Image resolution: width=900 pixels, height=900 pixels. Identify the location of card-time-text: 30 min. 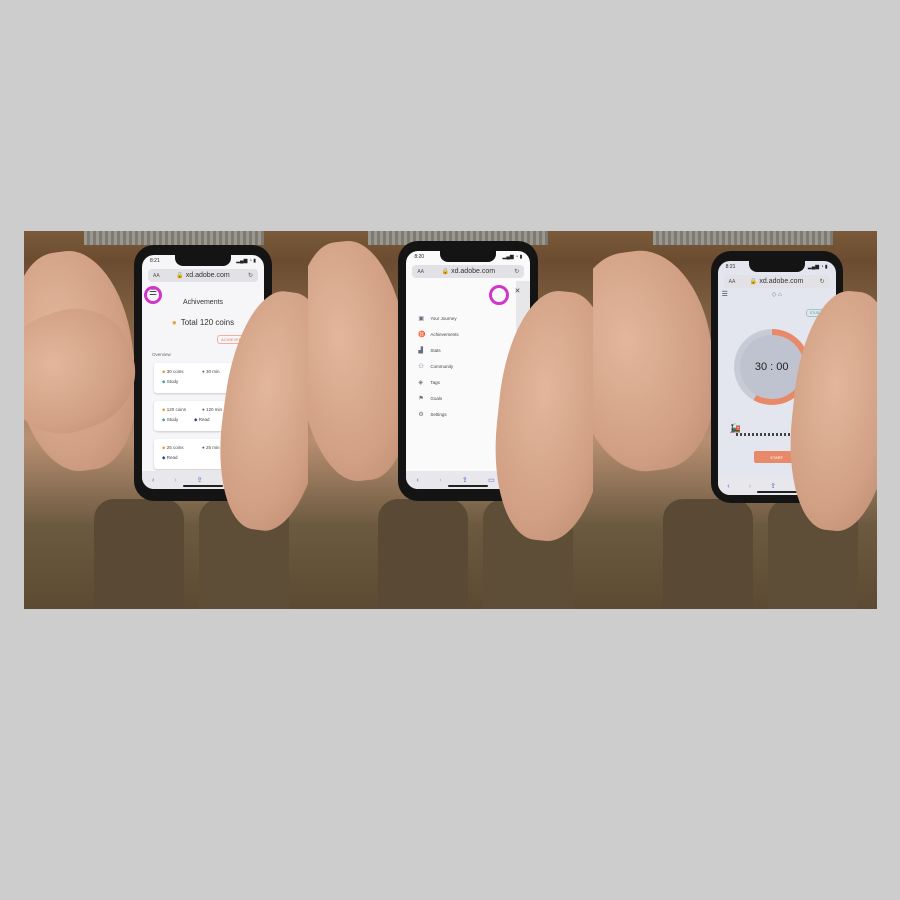
(212, 371).